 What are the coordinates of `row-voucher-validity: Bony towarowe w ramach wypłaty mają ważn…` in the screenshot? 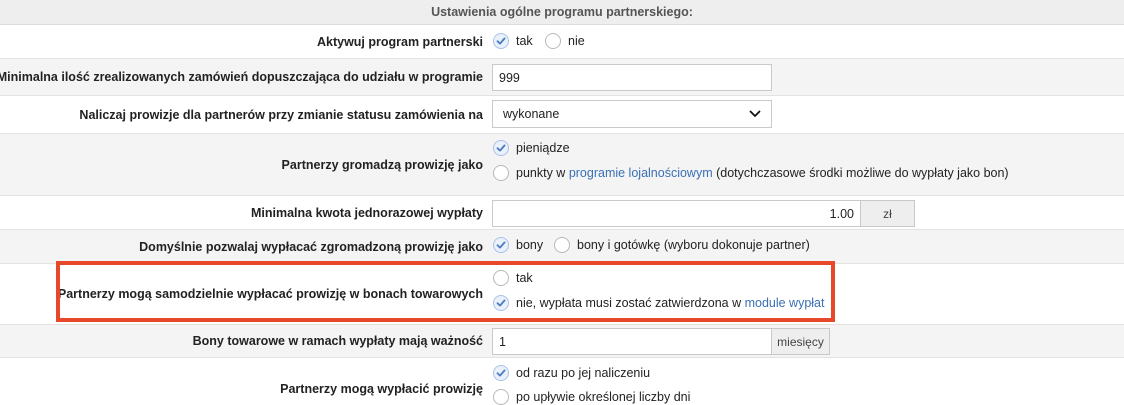 It's located at (562, 341).